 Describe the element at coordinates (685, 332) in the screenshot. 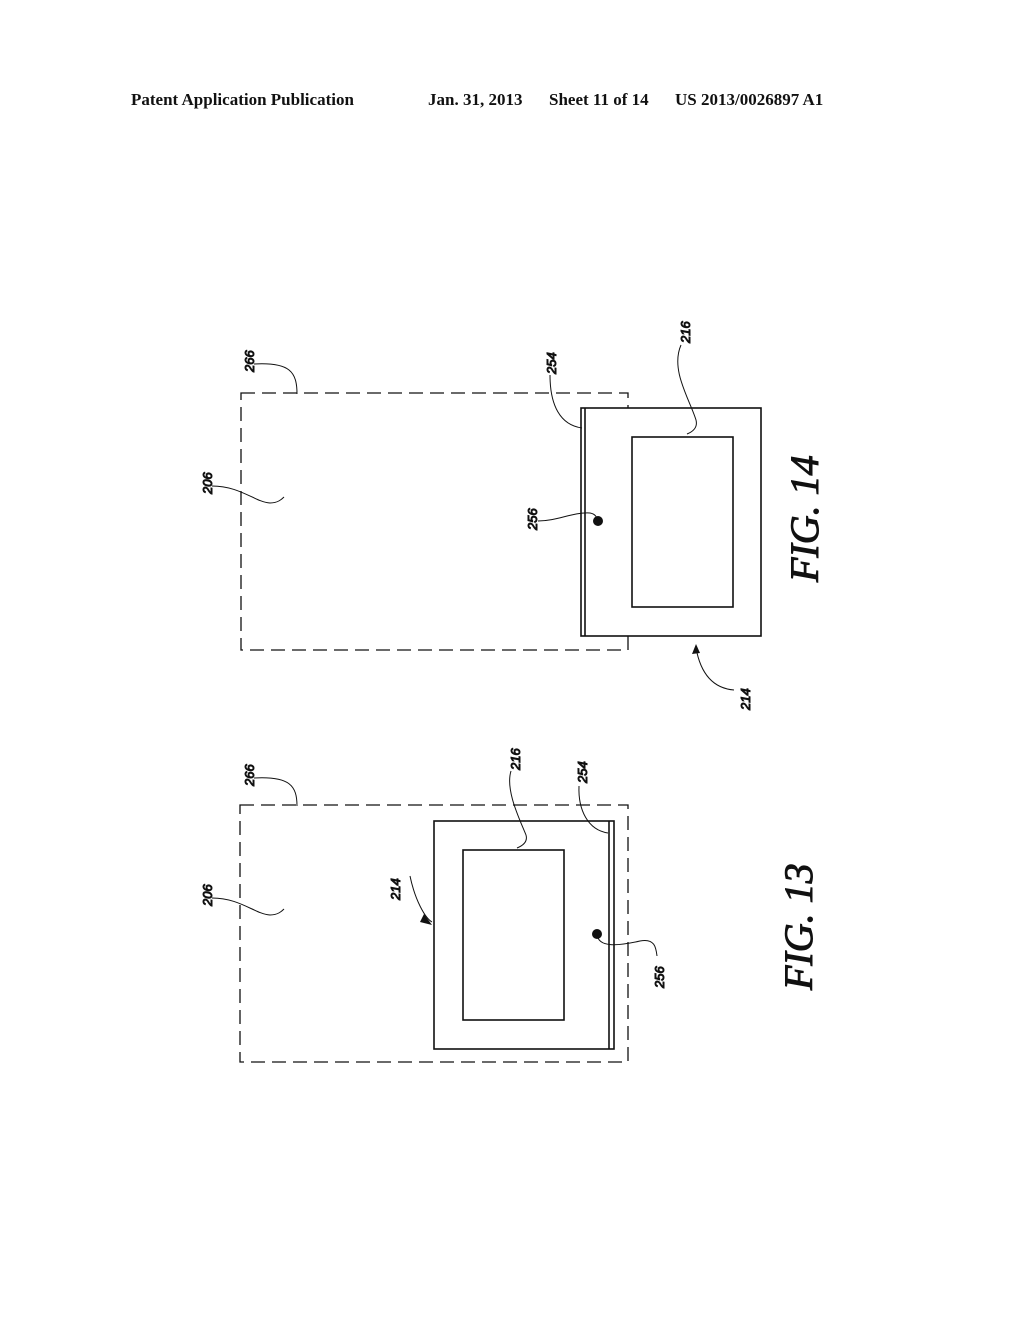

I see `fig14-label-216: 216` at that location.